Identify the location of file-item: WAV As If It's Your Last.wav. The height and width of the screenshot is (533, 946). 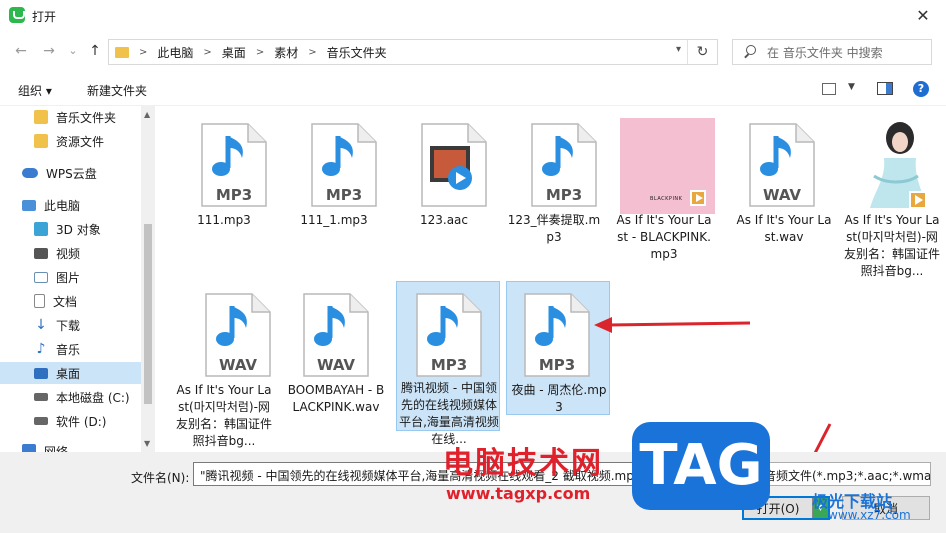
(784, 187).